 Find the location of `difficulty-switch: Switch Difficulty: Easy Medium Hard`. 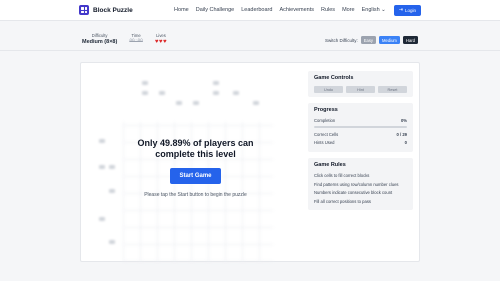

difficulty-switch: Switch Difficulty: Easy Medium Hard is located at coordinates (371, 40).